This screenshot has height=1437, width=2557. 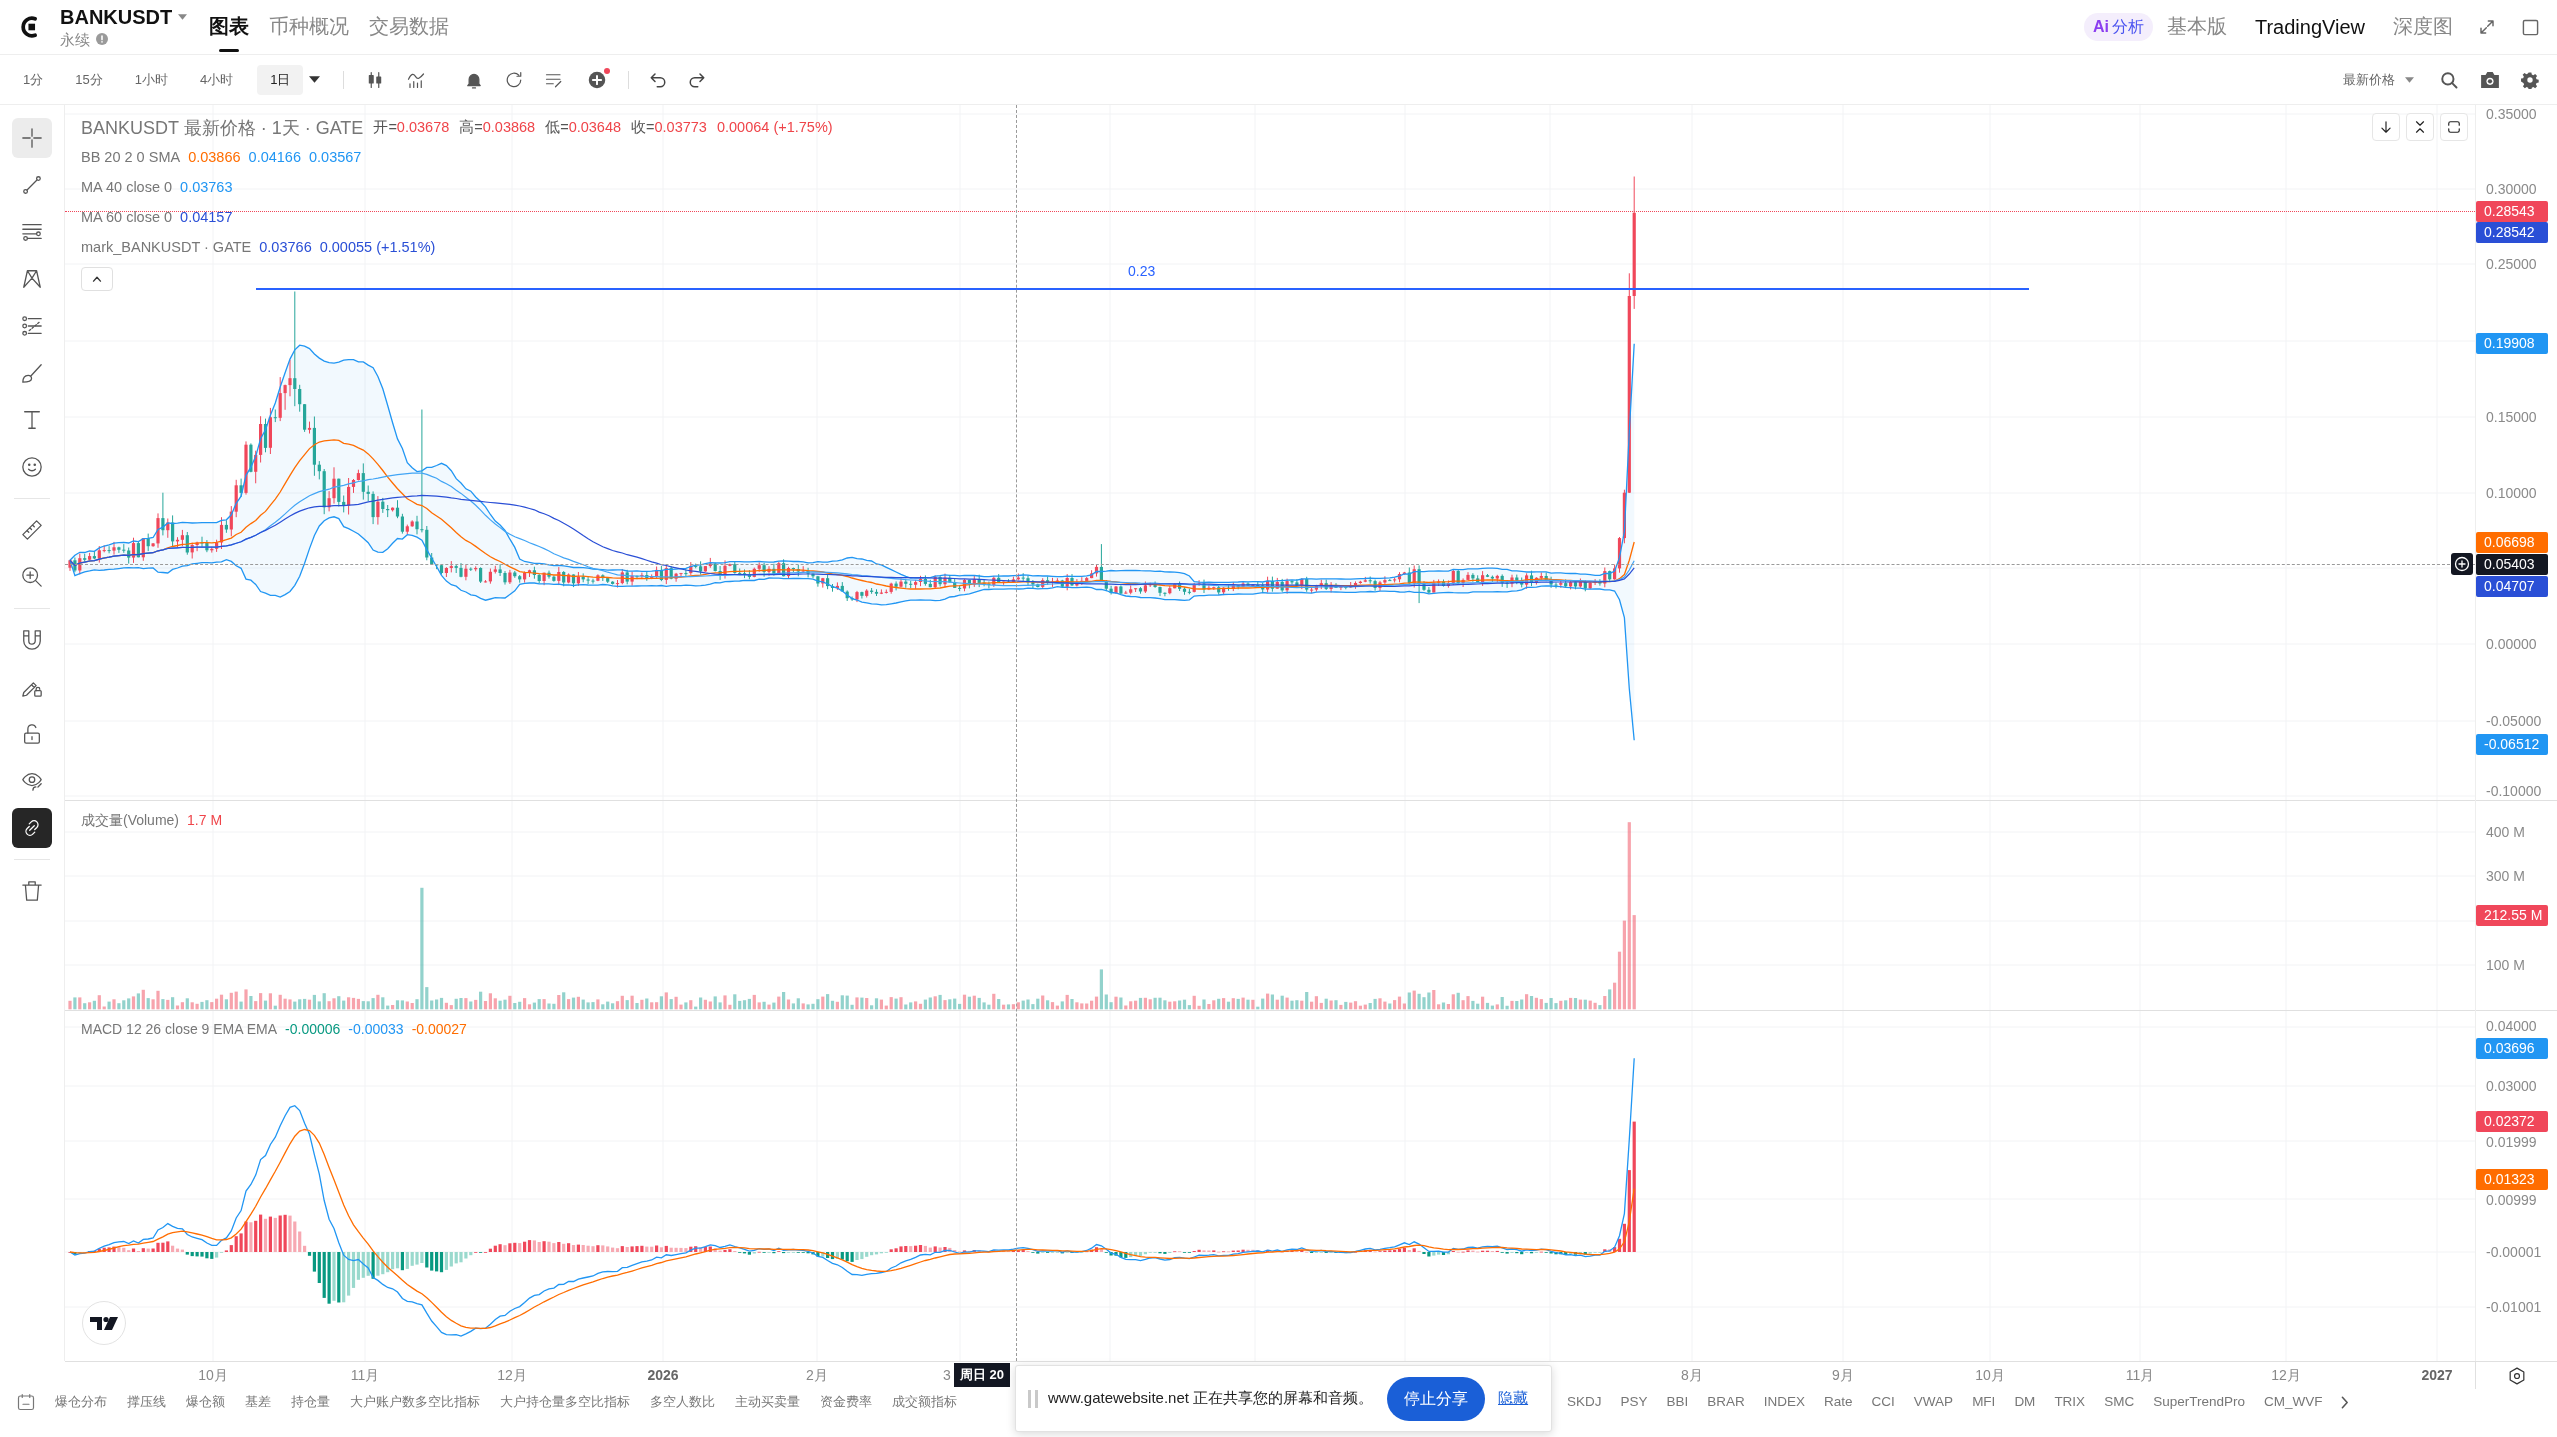 I want to click on axis-label: -0.10000, so click(x=2514, y=791).